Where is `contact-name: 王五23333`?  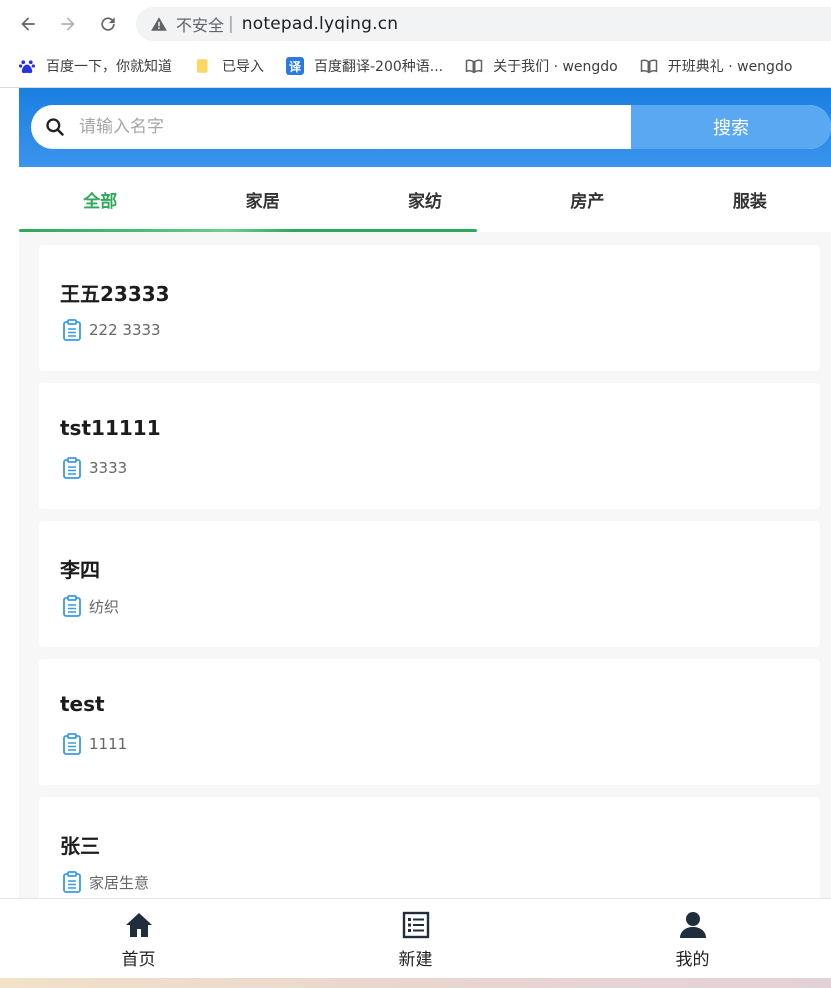
contact-name: 王五23333 is located at coordinates (115, 294).